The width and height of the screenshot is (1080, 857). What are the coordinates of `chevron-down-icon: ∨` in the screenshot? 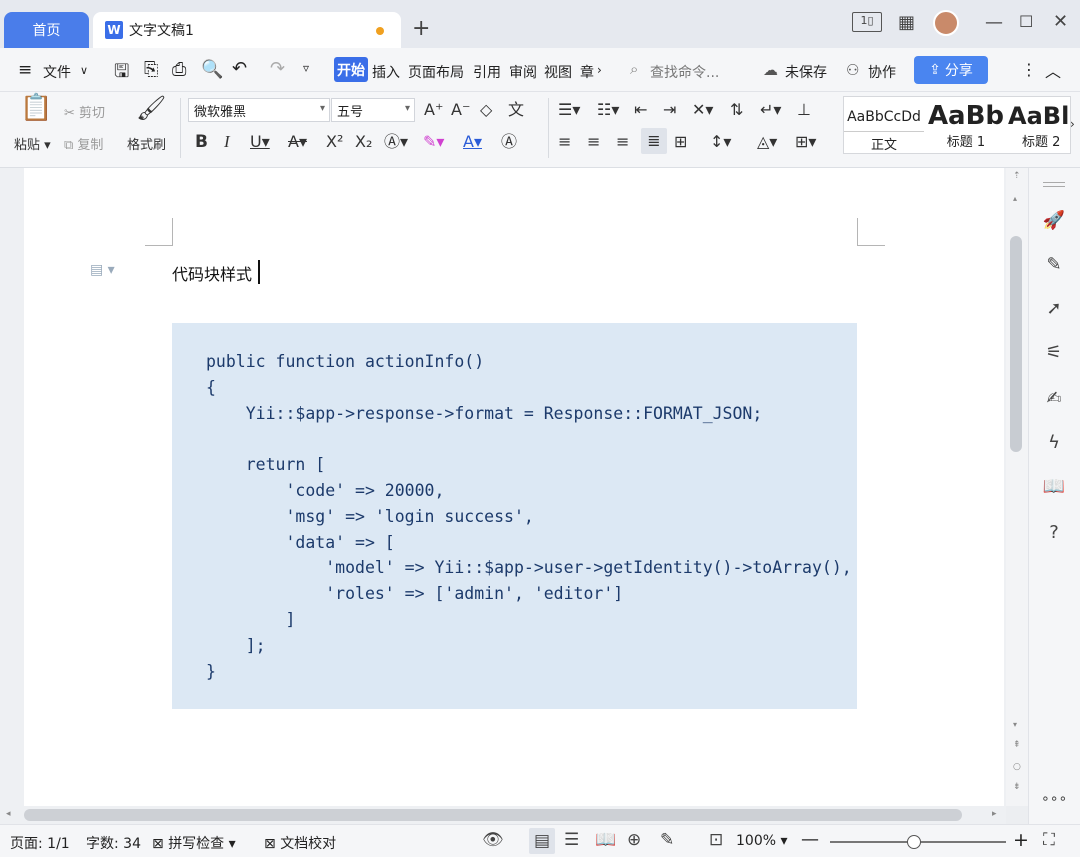 It's located at (84, 70).